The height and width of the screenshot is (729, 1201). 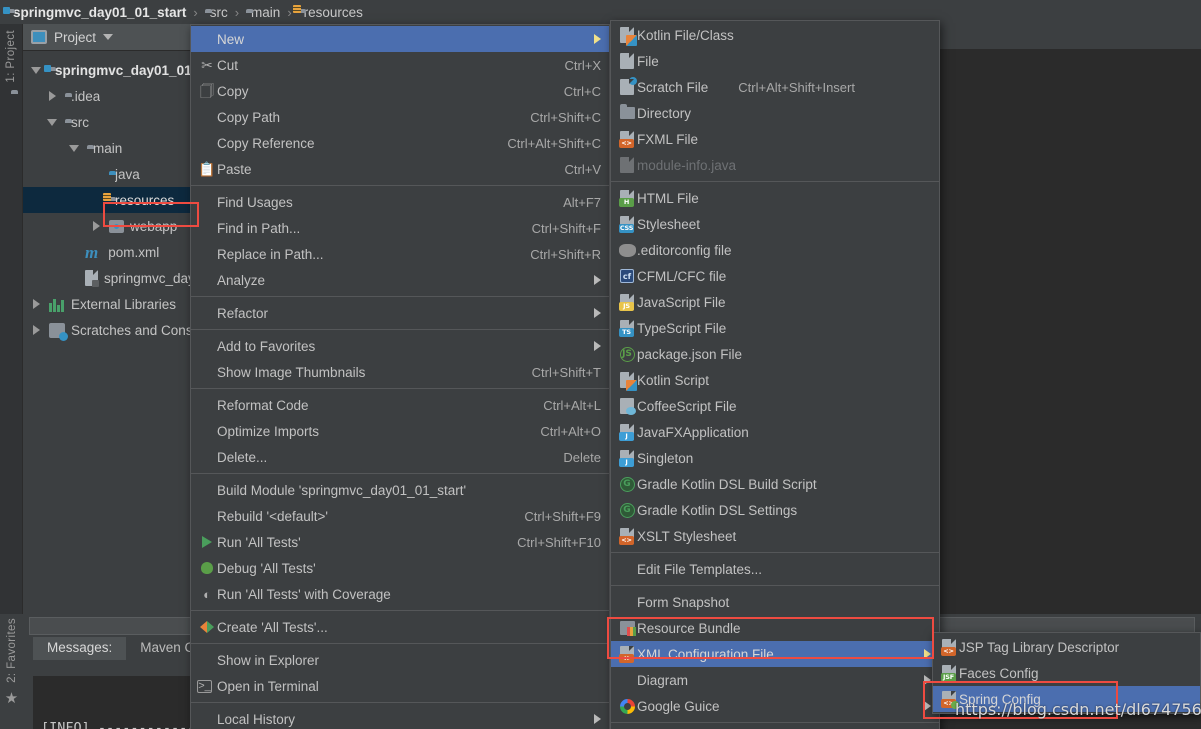 I want to click on menu-item-analyze: Analyze, so click(x=400, y=280).